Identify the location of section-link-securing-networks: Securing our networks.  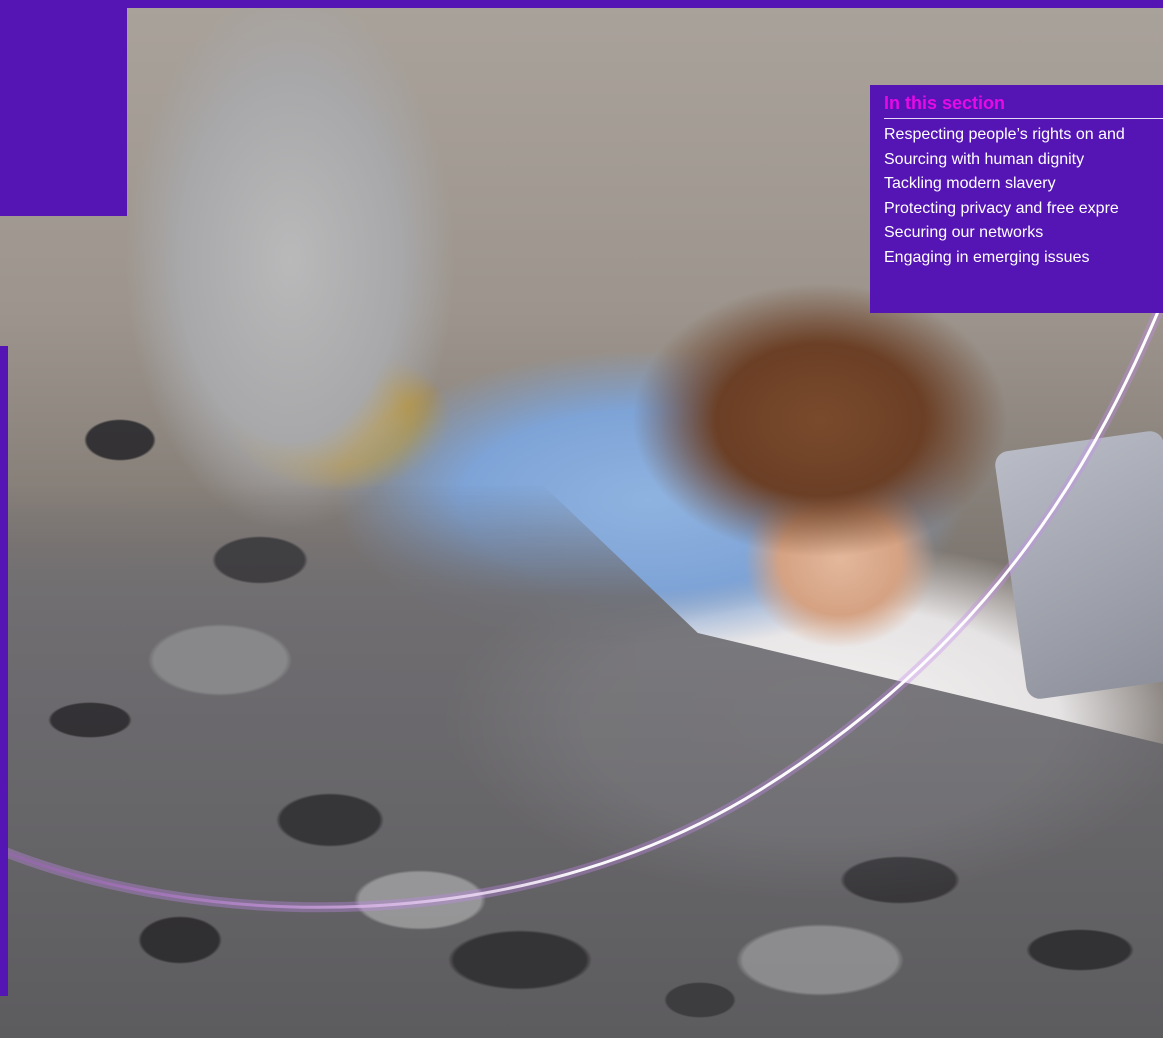
(1023, 233).